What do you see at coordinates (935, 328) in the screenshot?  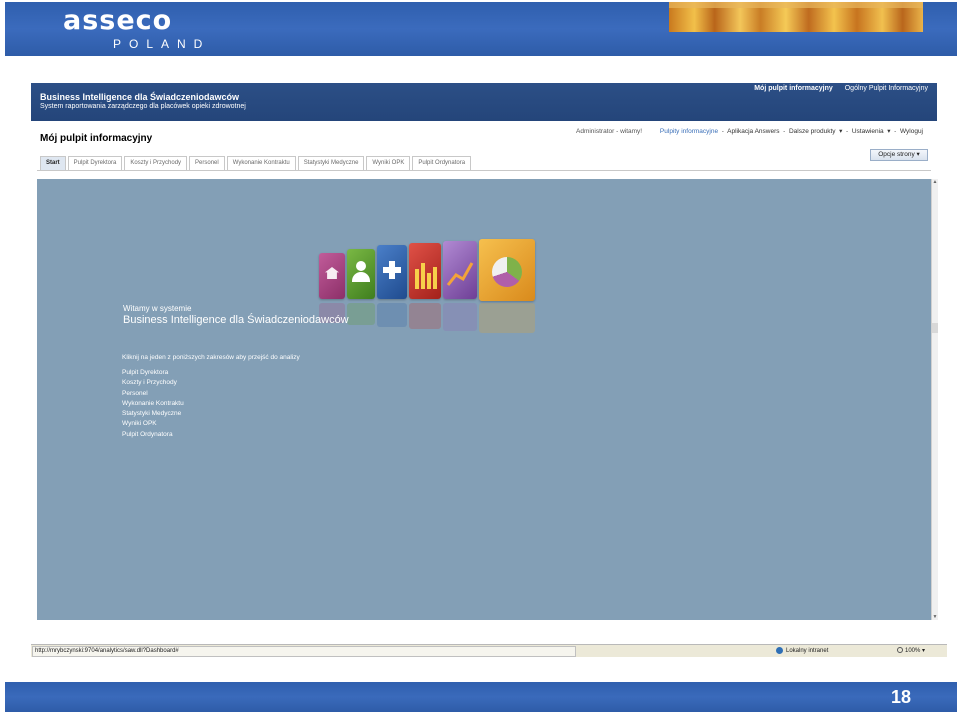 I see `scroll-thumb` at bounding box center [935, 328].